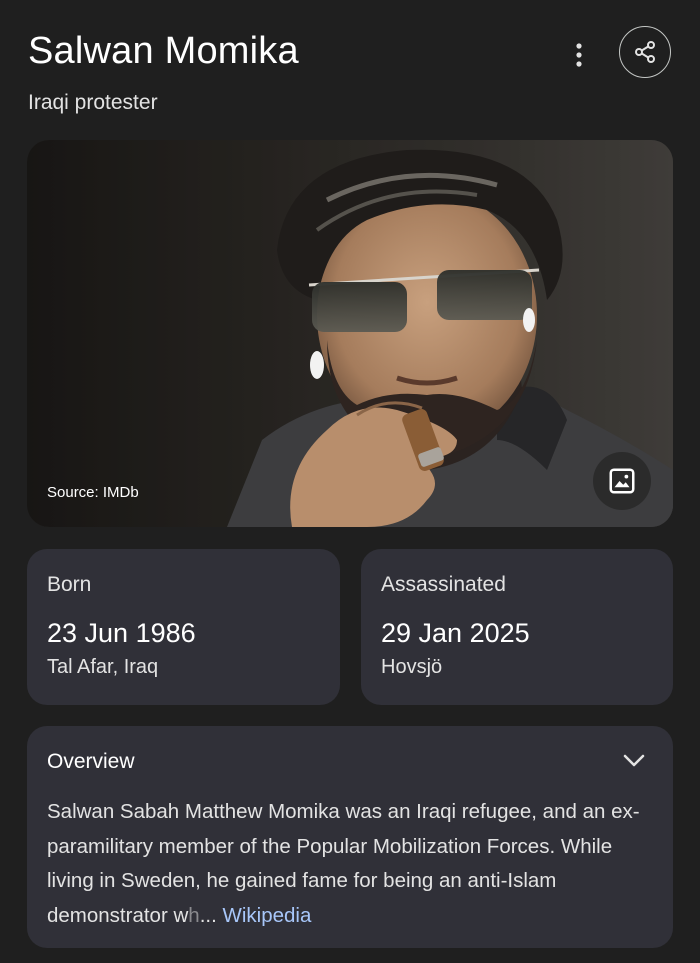 This screenshot has width=700, height=963. What do you see at coordinates (93, 102) in the screenshot?
I see `subtitle: Iraqi protester` at bounding box center [93, 102].